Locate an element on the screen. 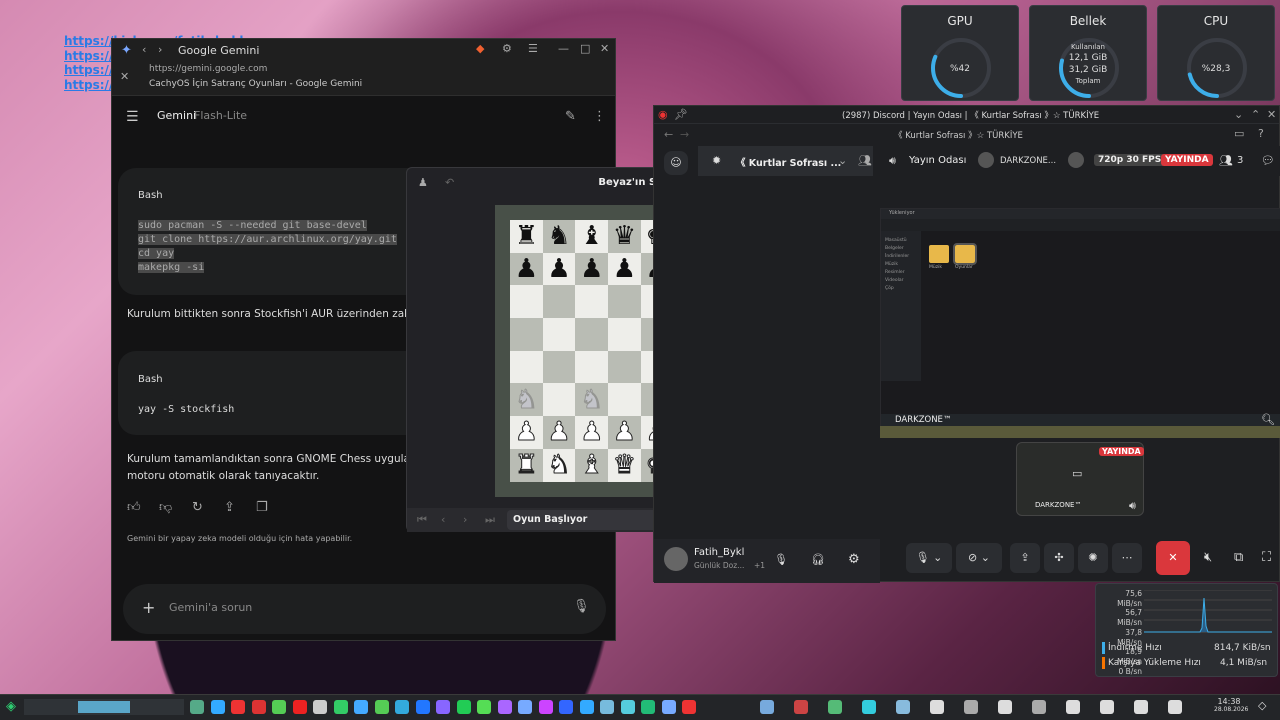 This screenshot has height=720, width=1280. menu-icon: ☰ is located at coordinates (533, 48).